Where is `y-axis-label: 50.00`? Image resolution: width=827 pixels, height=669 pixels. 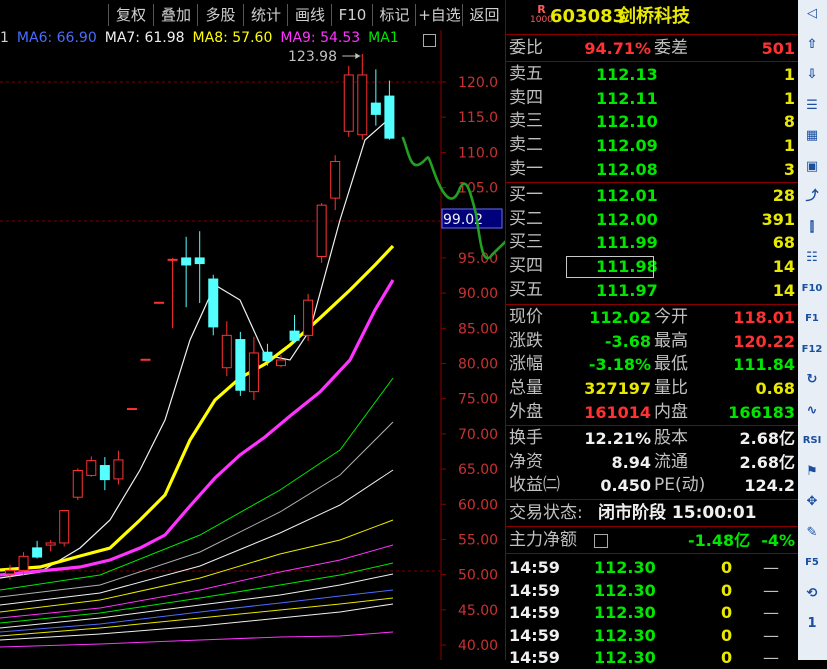 y-axis-label: 50.00 is located at coordinates (478, 576).